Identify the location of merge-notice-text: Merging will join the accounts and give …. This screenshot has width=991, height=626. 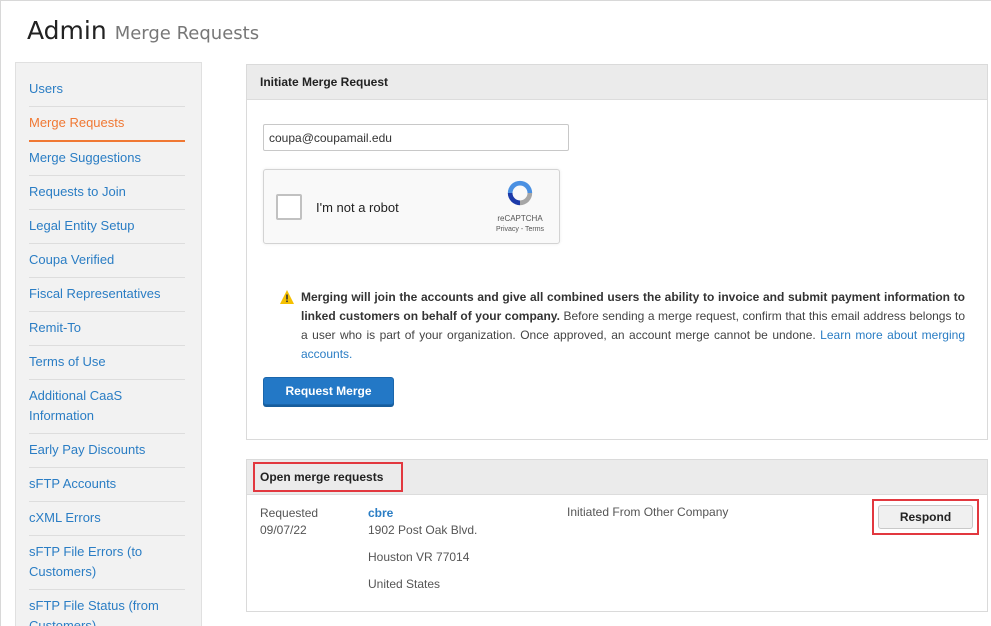
(633, 326).